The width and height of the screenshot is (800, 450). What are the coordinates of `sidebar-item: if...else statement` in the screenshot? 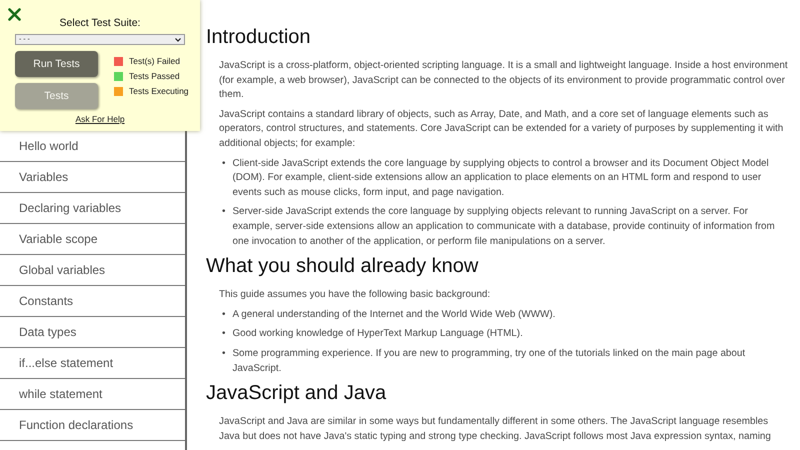 It's located at (92, 363).